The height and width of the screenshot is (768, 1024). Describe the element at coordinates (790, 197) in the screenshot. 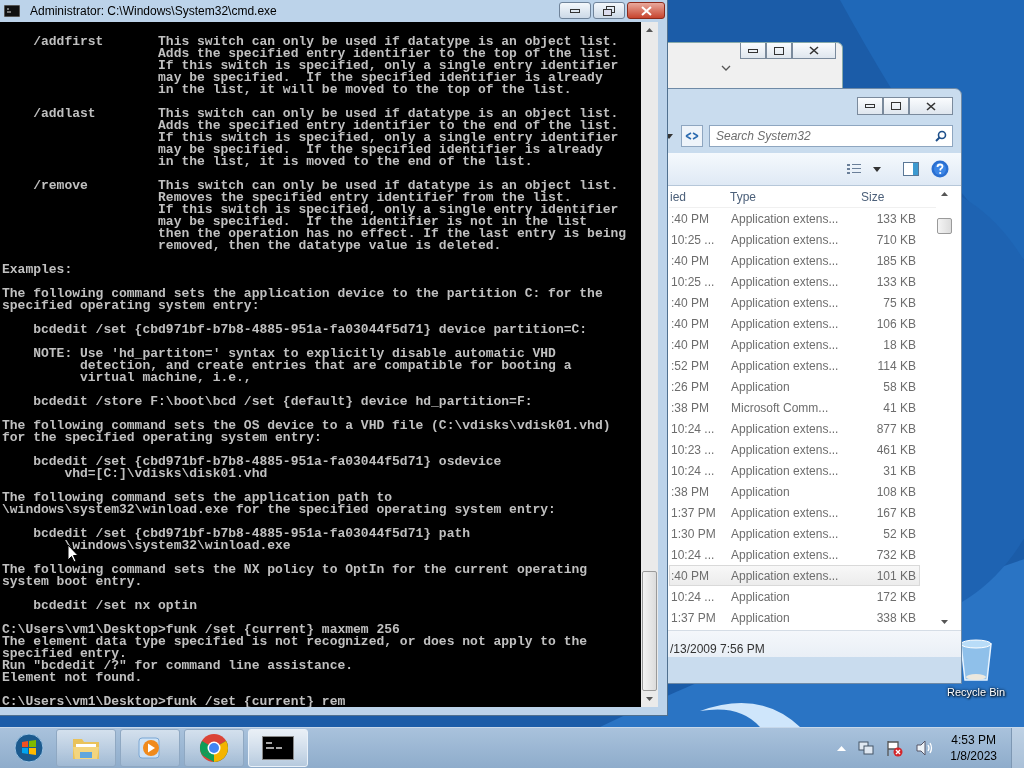

I see `column-header: Type` at that location.